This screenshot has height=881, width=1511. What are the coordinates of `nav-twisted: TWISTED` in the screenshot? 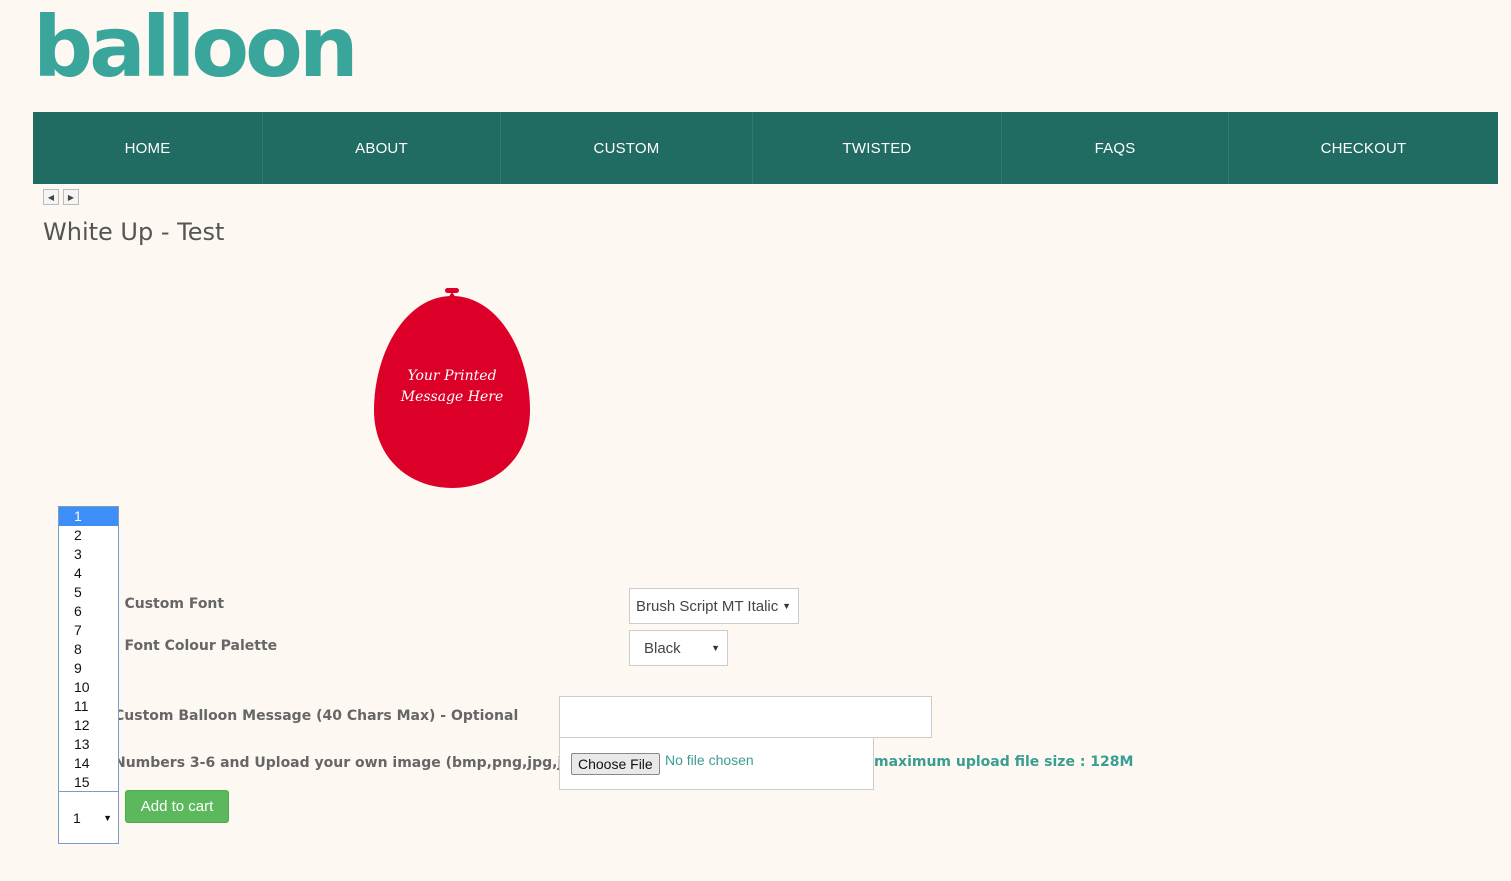 It's located at (877, 148).